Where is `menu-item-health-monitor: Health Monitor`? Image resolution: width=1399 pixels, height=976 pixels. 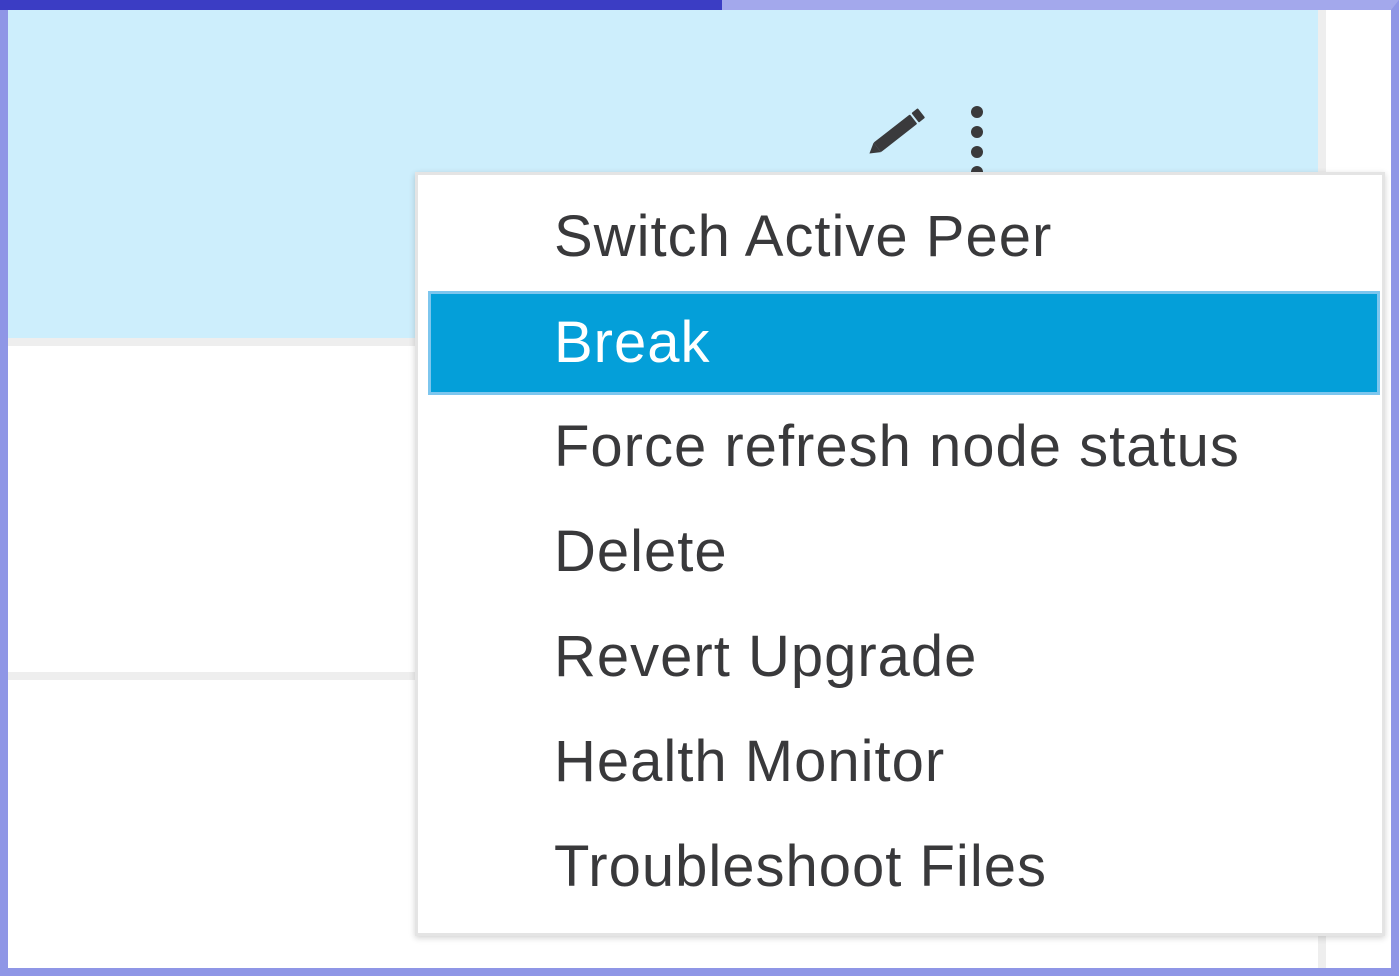 menu-item-health-monitor: Health Monitor is located at coordinates (904, 762).